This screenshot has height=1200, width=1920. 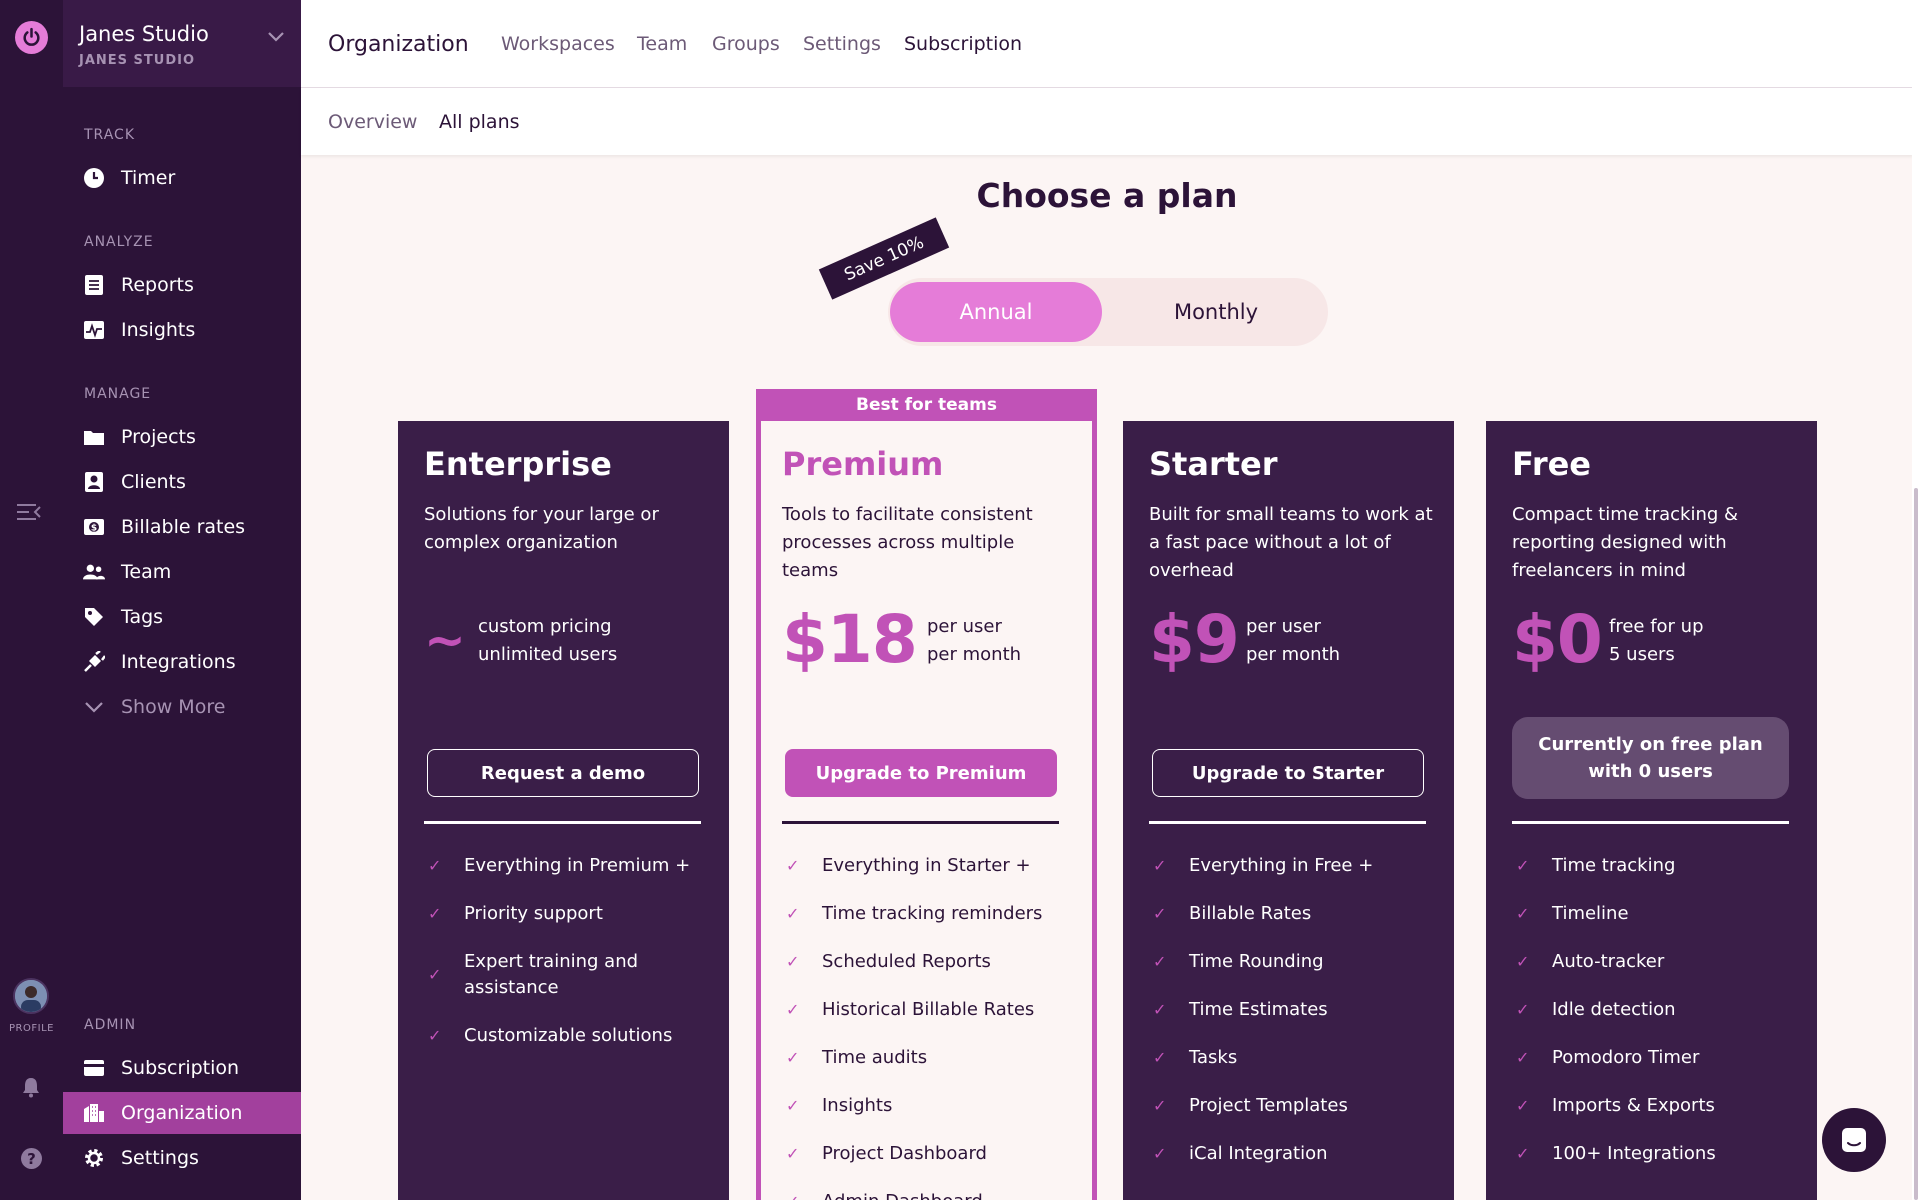 What do you see at coordinates (182, 330) in the screenshot?
I see `sidebar-item-insights: Insights` at bounding box center [182, 330].